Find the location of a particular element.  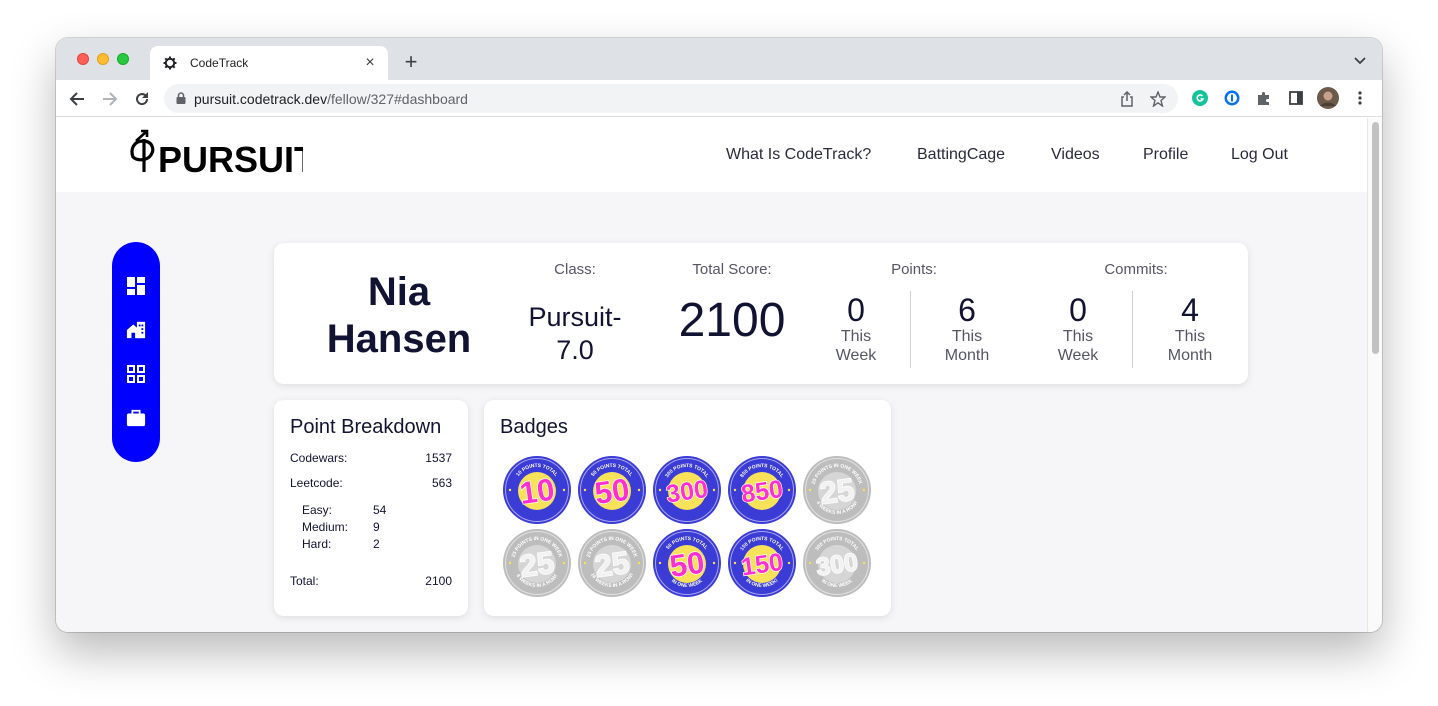

badge-value: 850 is located at coordinates (761, 492).